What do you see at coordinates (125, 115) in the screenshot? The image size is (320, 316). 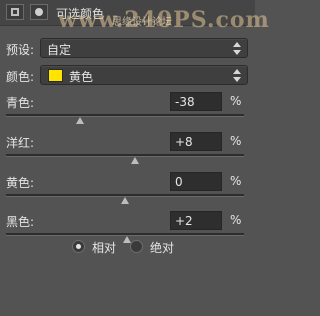 I see `cyan-slider-track` at bounding box center [125, 115].